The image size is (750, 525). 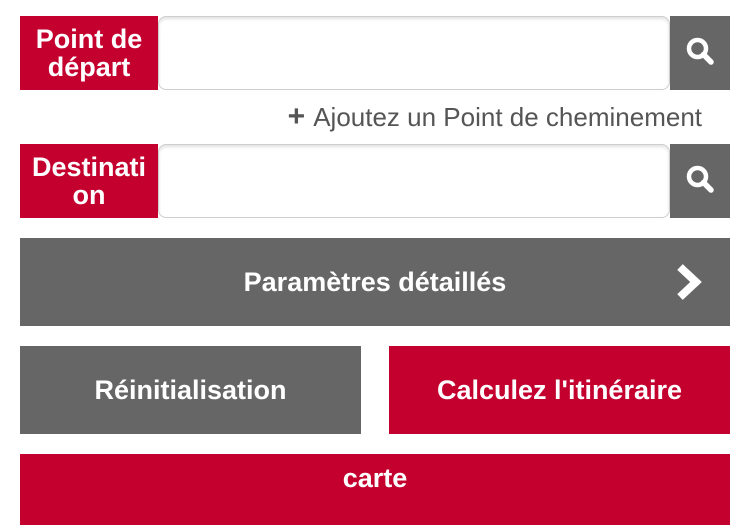 I want to click on chevron-right-icon, so click(x=689, y=282).